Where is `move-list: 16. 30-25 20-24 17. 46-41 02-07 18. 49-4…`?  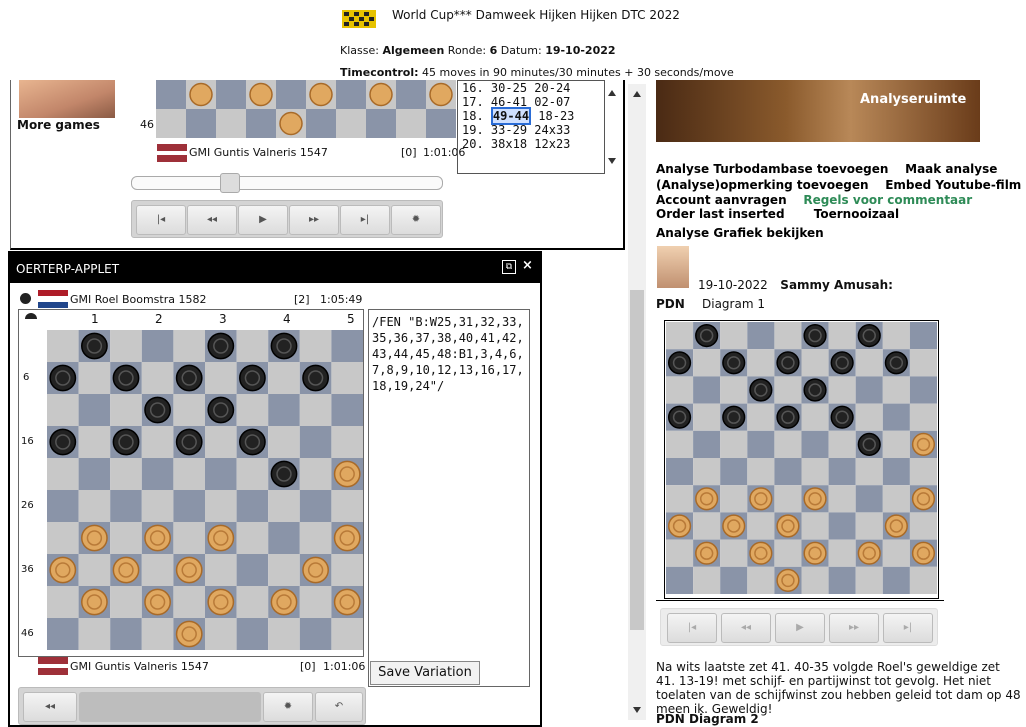 move-list: 16. 30-25 20-24 17. 46-41 02-07 18. 49-4… is located at coordinates (531, 127).